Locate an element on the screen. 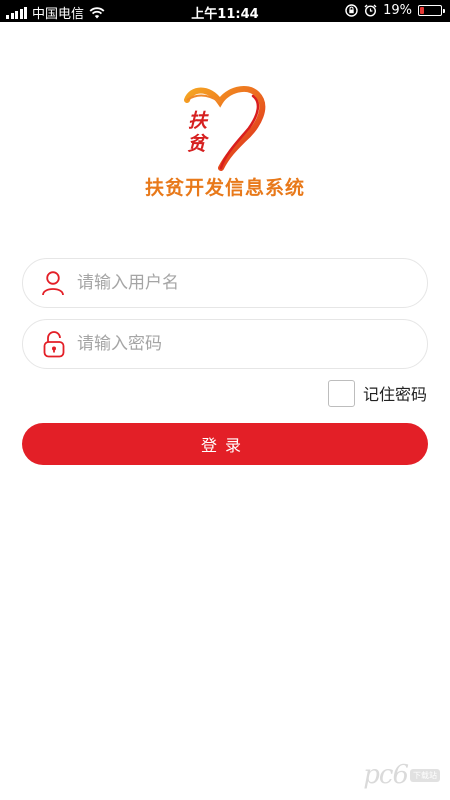  watermark-badge: 下载站 is located at coordinates (425, 775).